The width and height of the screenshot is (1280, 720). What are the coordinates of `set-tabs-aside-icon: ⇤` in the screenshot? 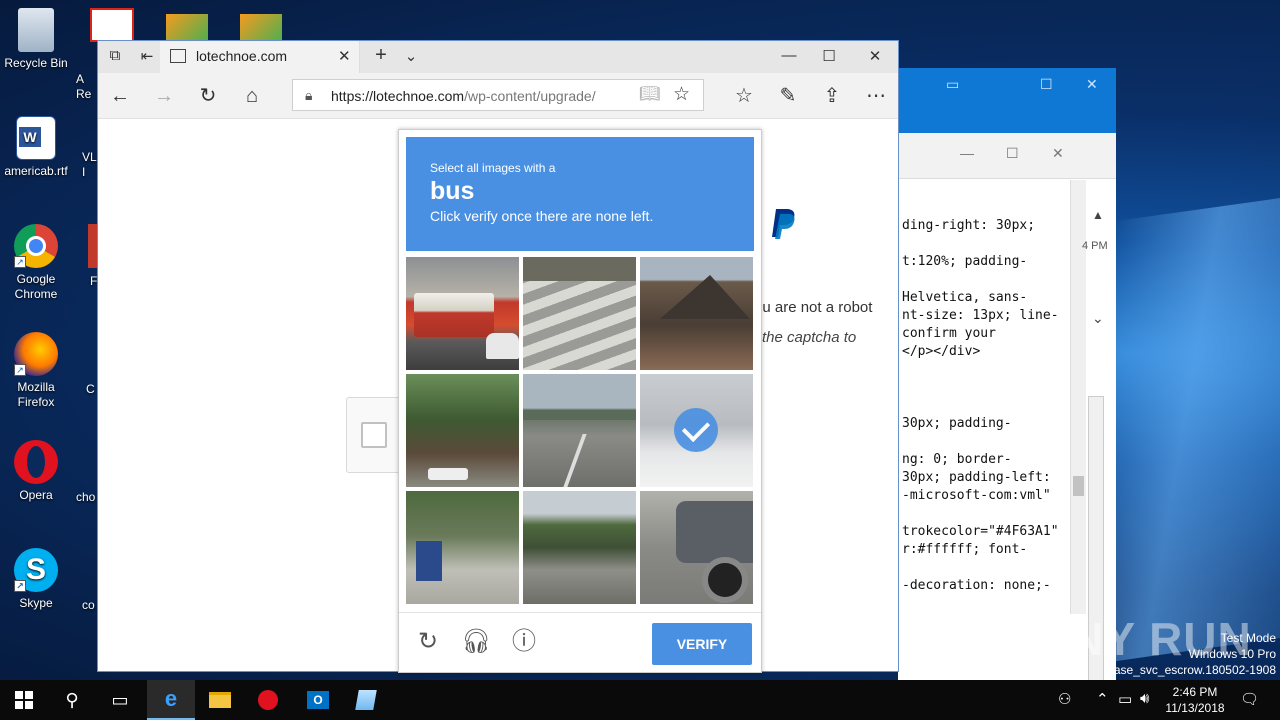 It's located at (147, 56).